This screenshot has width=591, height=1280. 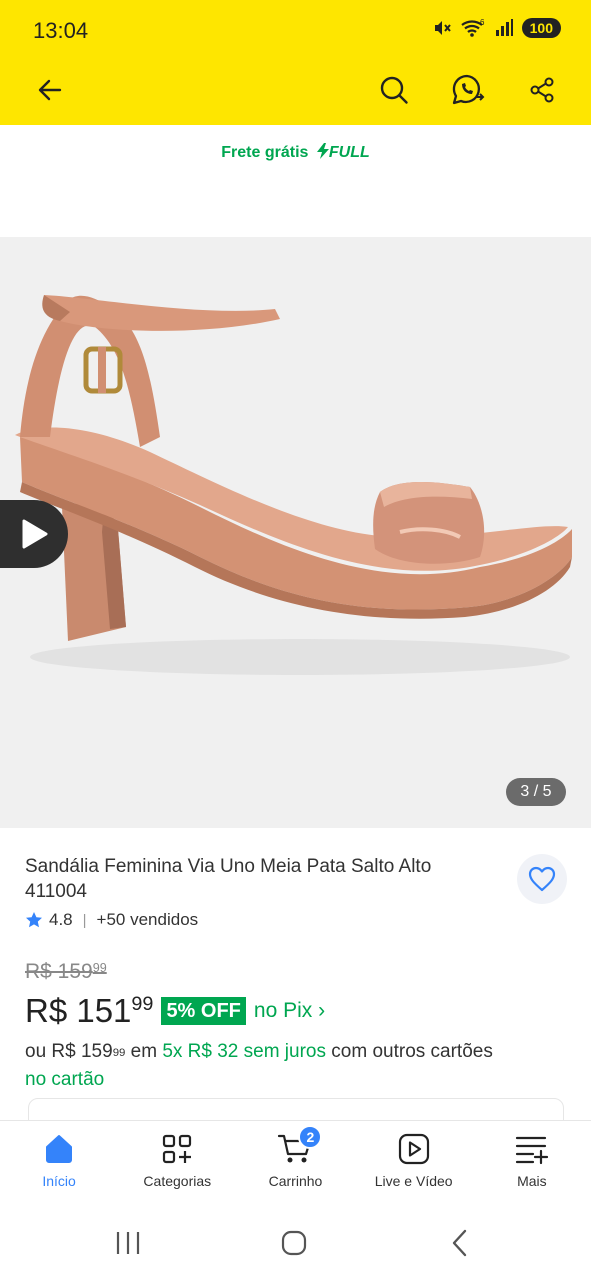 What do you see at coordinates (531, 1150) in the screenshot?
I see `menu-plus-icon` at bounding box center [531, 1150].